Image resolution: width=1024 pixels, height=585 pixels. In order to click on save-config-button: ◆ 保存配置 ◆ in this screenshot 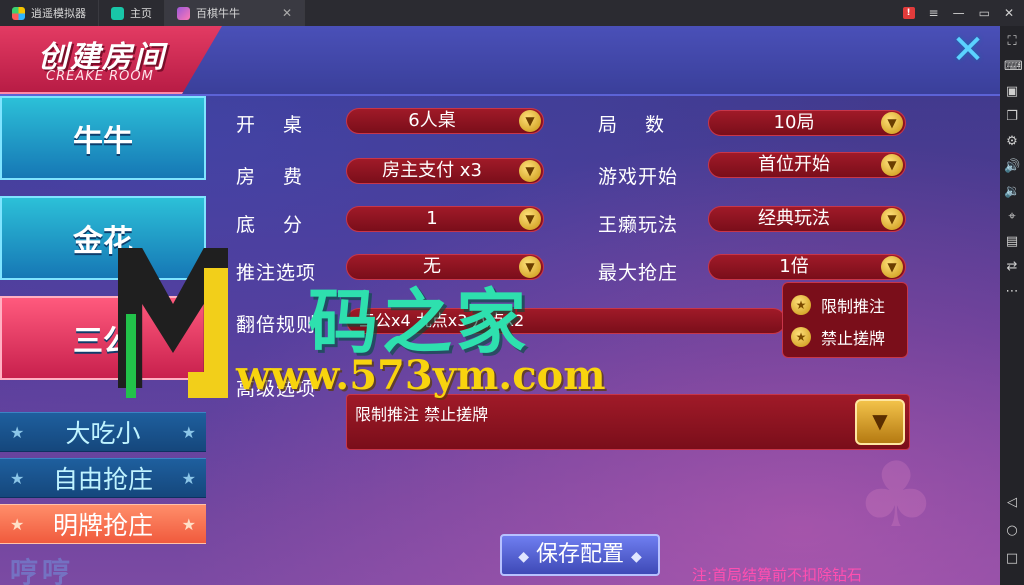, I will do `click(580, 555)`.